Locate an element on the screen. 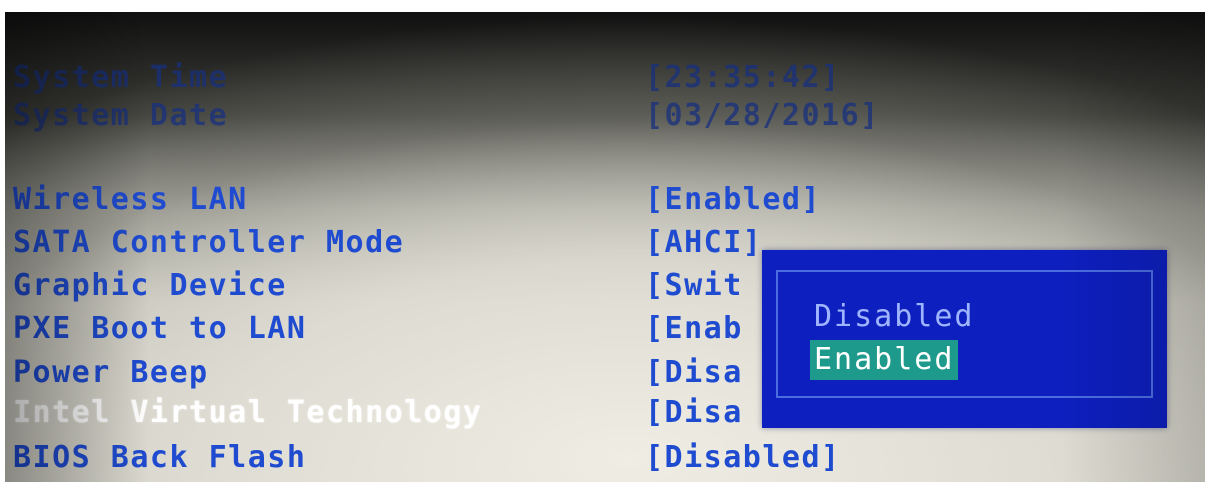 The height and width of the screenshot is (485, 1209). setting-label: PXE Boot to LAN is located at coordinates (160, 328).